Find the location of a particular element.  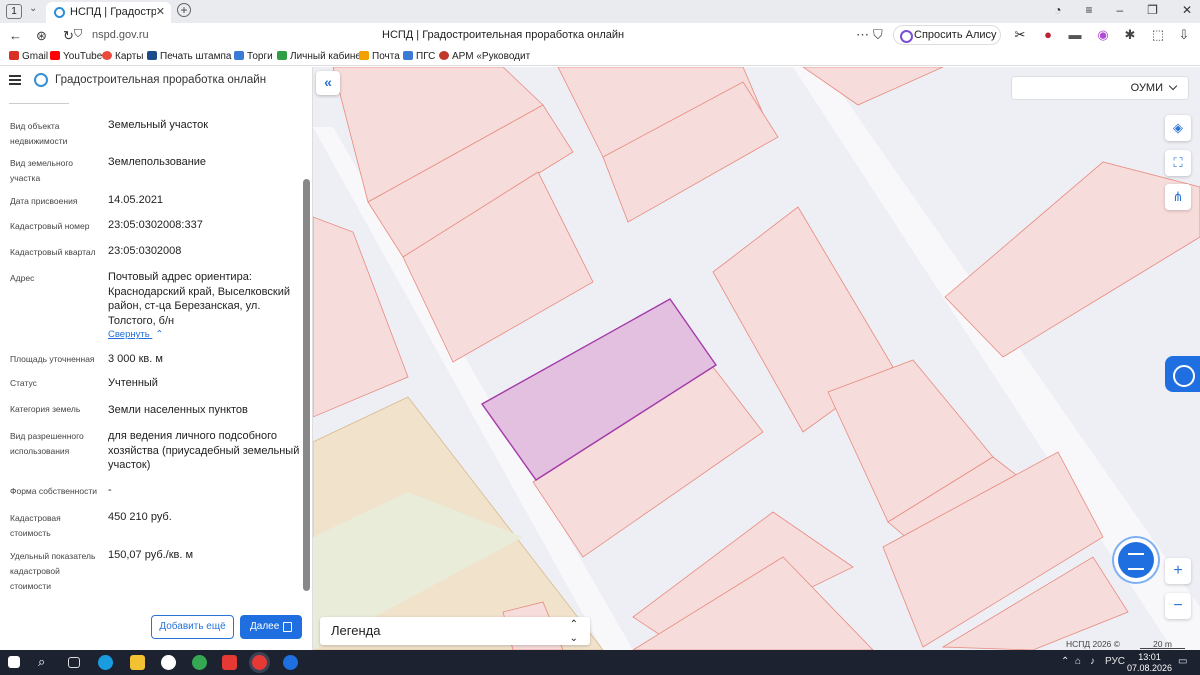

app-icon is located at coordinates (168, 662).